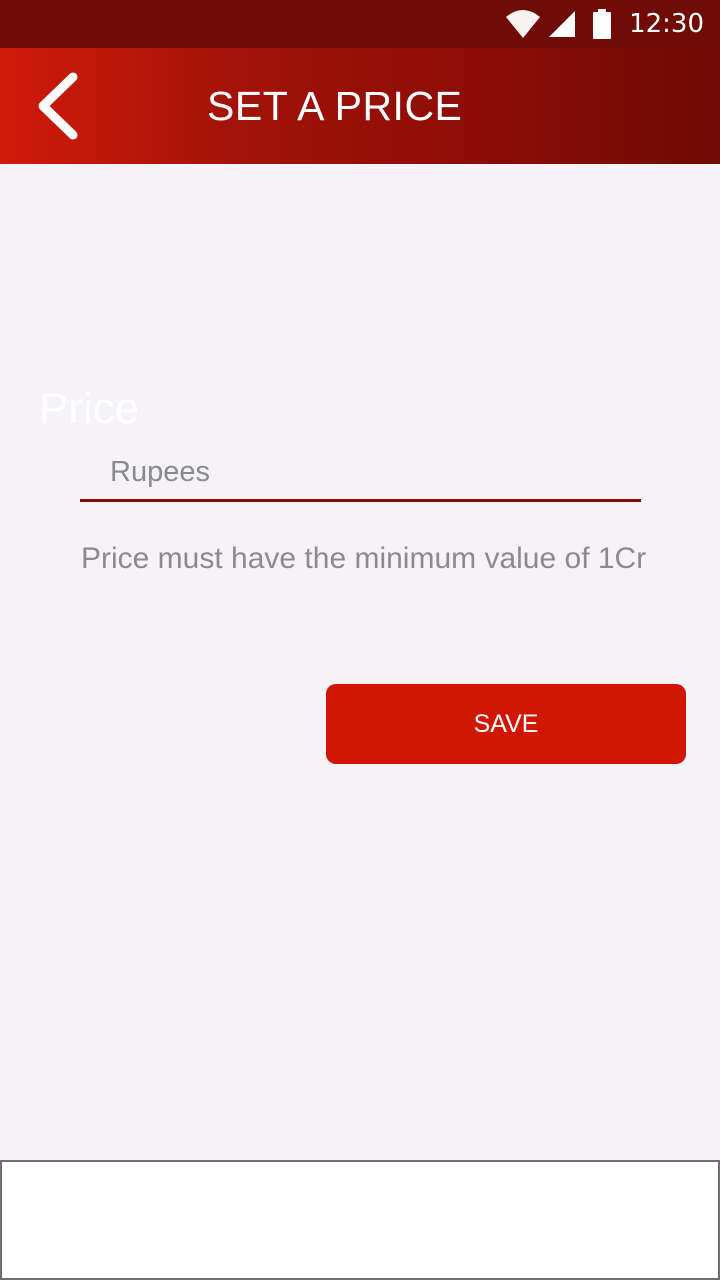 The image size is (720, 1280). I want to click on back-button, so click(58, 108).